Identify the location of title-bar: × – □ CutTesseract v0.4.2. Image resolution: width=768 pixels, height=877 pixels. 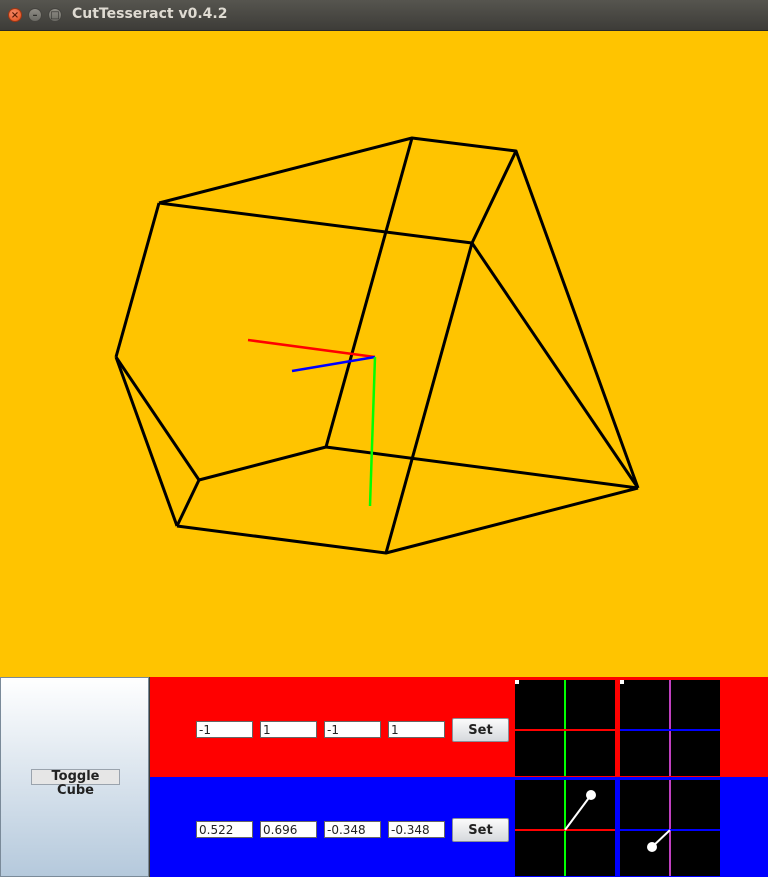
(384, 15).